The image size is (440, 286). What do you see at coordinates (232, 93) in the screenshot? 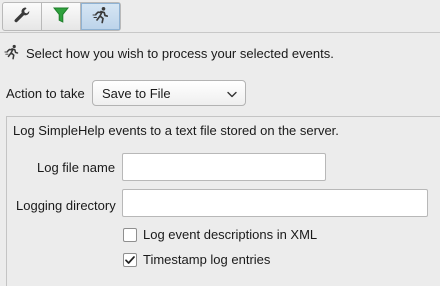
I see `chevron-down-icon` at bounding box center [232, 93].